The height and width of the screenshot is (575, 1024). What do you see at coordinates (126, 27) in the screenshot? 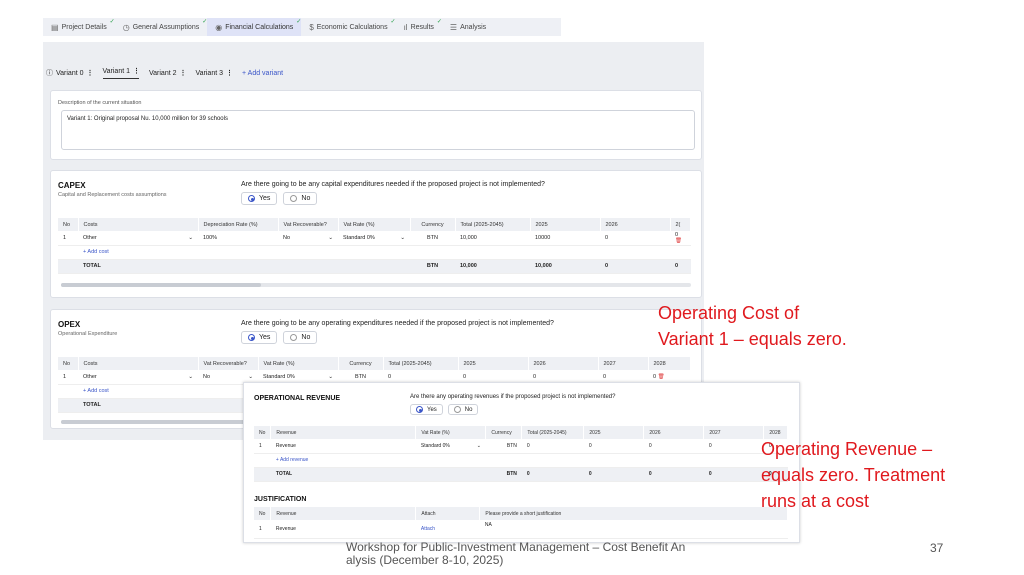
I see `clock-icon: ◷` at bounding box center [126, 27].